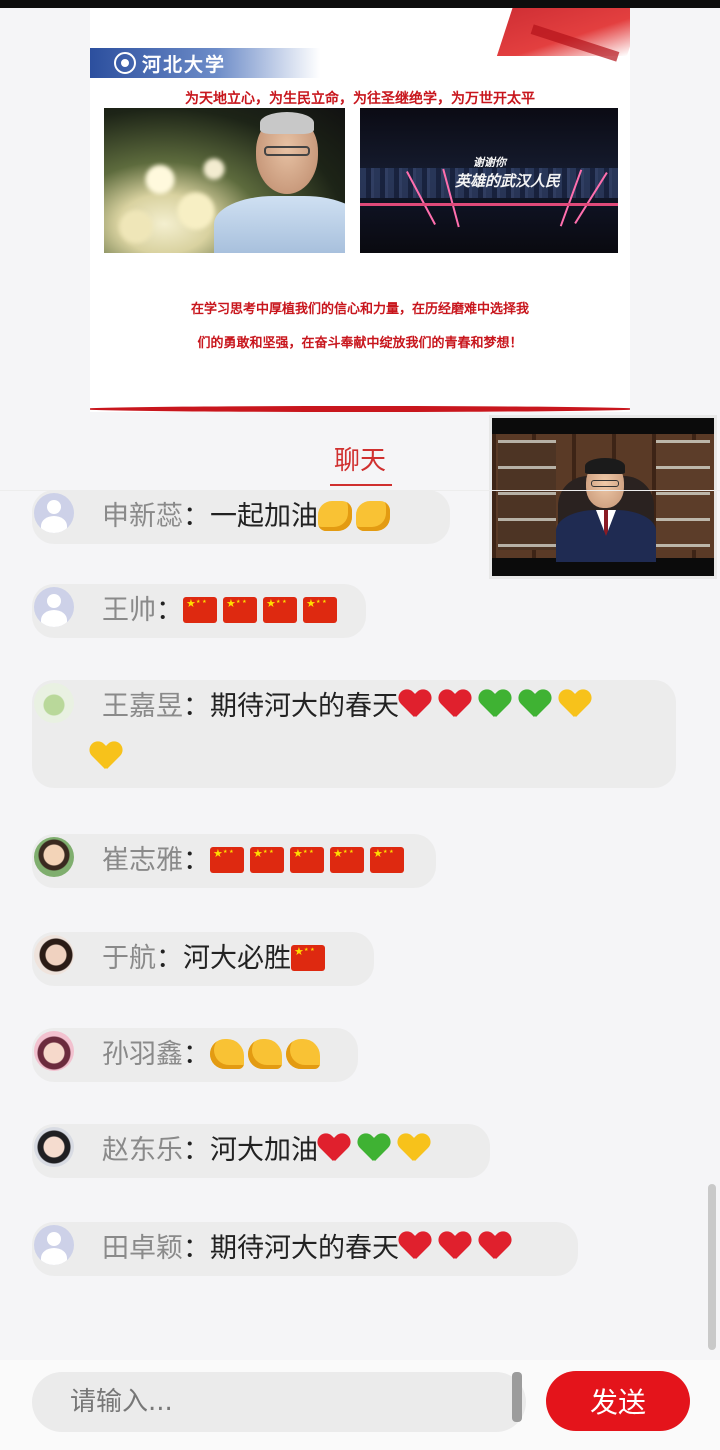 The height and width of the screenshot is (1450, 720). Describe the element at coordinates (287, 151) in the screenshot. I see `portrait-glasses` at that location.